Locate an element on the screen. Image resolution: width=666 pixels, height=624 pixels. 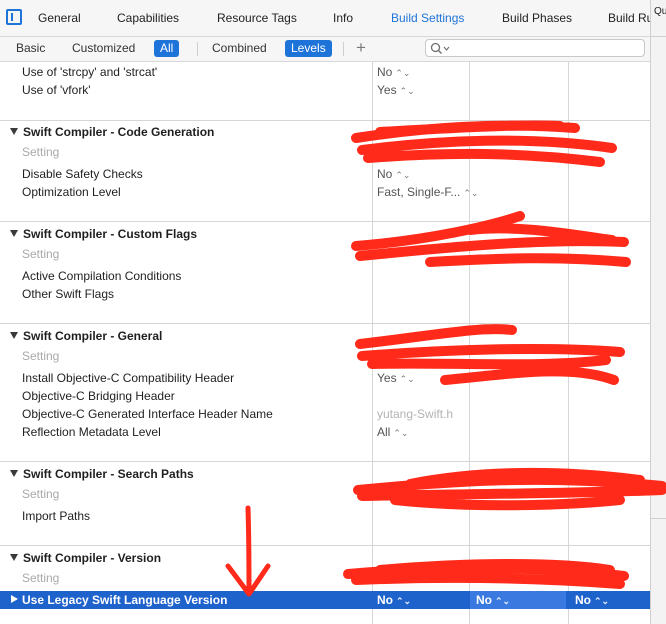
filter-customized-button: Customized is located at coordinates (103, 48).